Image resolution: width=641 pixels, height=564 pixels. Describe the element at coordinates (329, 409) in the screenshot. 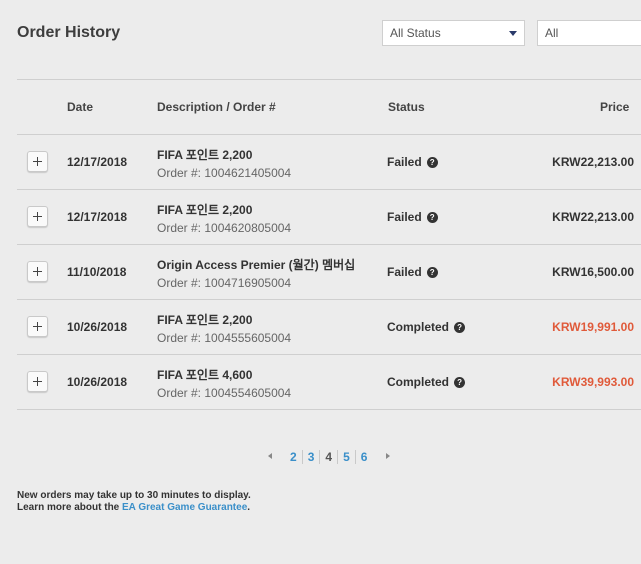

I see `row-divider` at that location.